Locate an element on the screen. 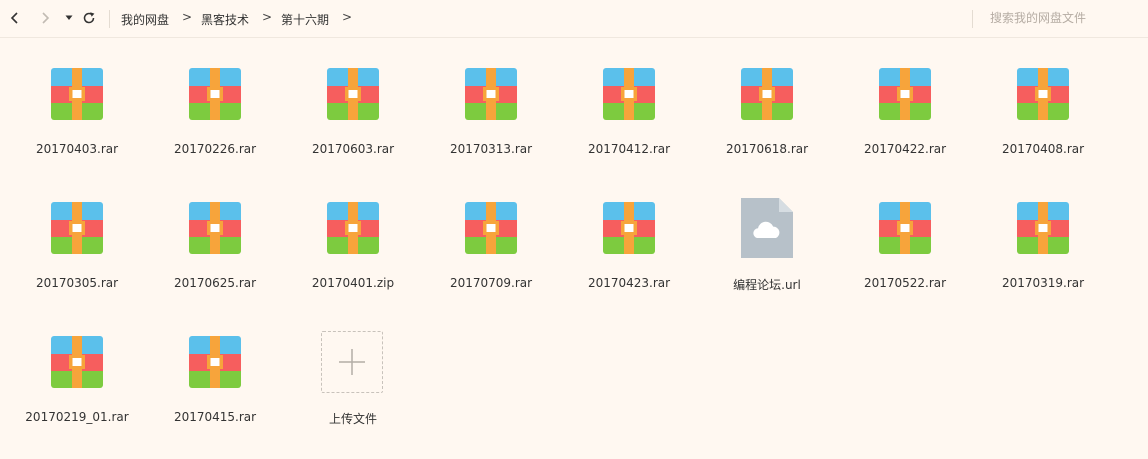 This screenshot has width=1148, height=459. file-item-archive: 20170522.rar is located at coordinates (905, 250).